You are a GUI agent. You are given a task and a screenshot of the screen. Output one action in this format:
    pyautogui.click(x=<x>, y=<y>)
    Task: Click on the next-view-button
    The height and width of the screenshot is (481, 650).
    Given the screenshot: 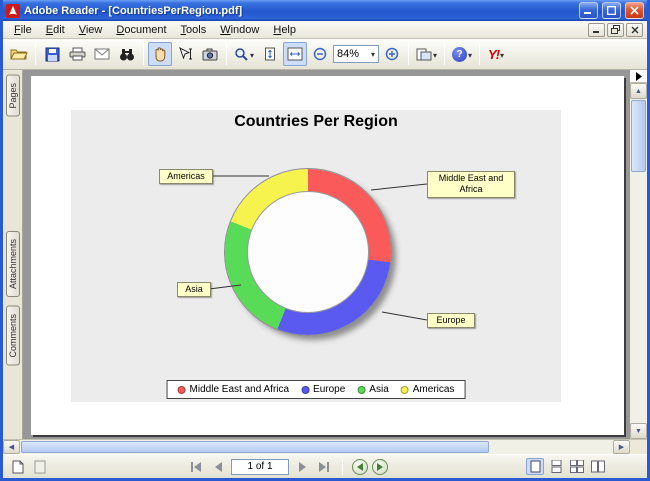 What is the action you would take?
    pyautogui.click(x=380, y=466)
    